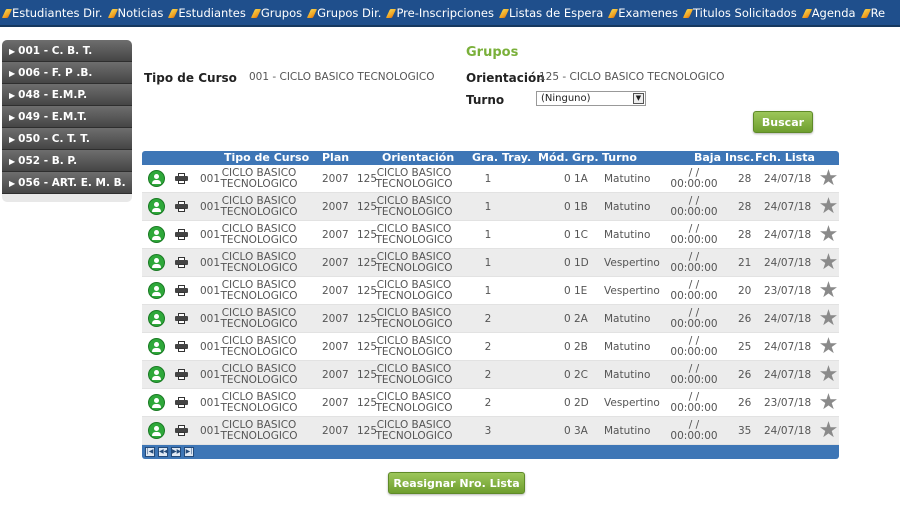 Image resolution: width=900 pixels, height=529 pixels. I want to click on column-header: Tipo de Curso, so click(266, 158).